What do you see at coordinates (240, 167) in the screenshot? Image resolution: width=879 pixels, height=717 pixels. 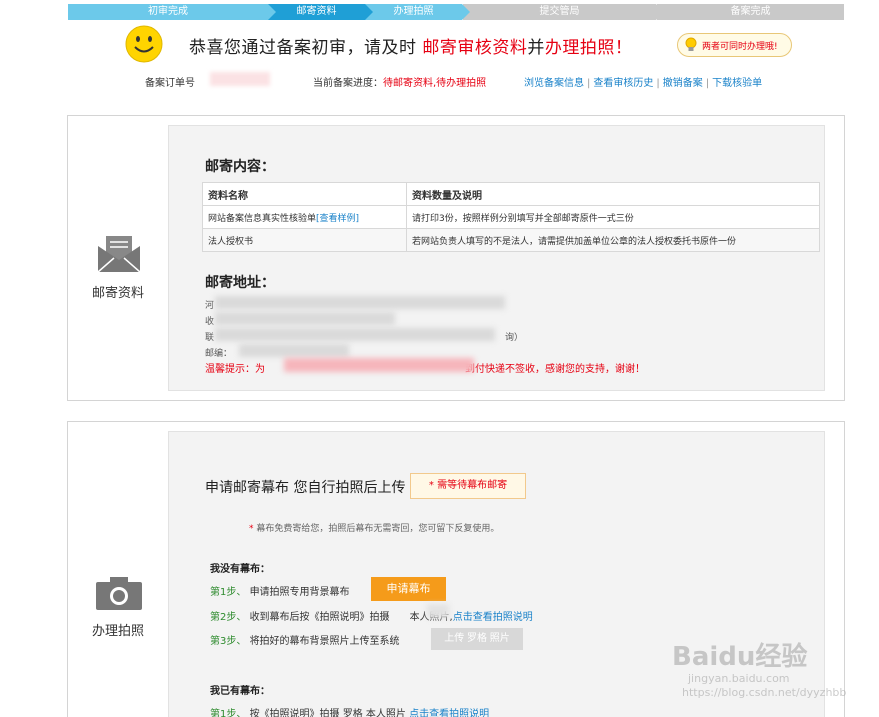 I see `mail-content-title: 邮寄内容：` at bounding box center [240, 167].